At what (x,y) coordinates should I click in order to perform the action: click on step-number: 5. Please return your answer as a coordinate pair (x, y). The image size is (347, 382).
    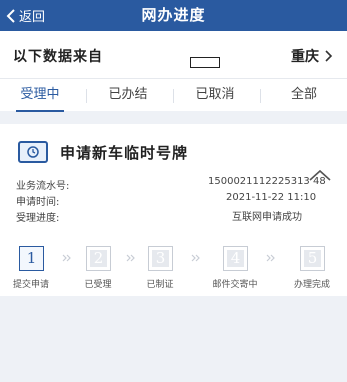
    Looking at the image, I should click on (312, 258).